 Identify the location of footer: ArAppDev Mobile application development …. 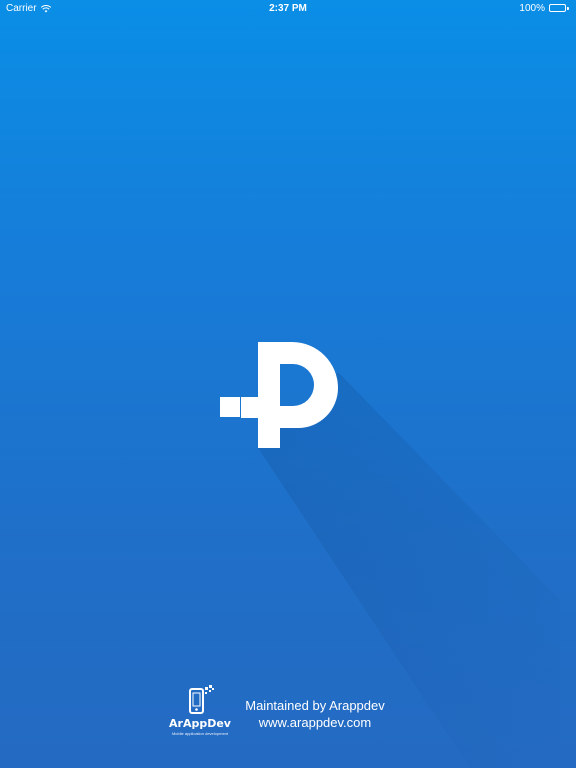
(288, 714).